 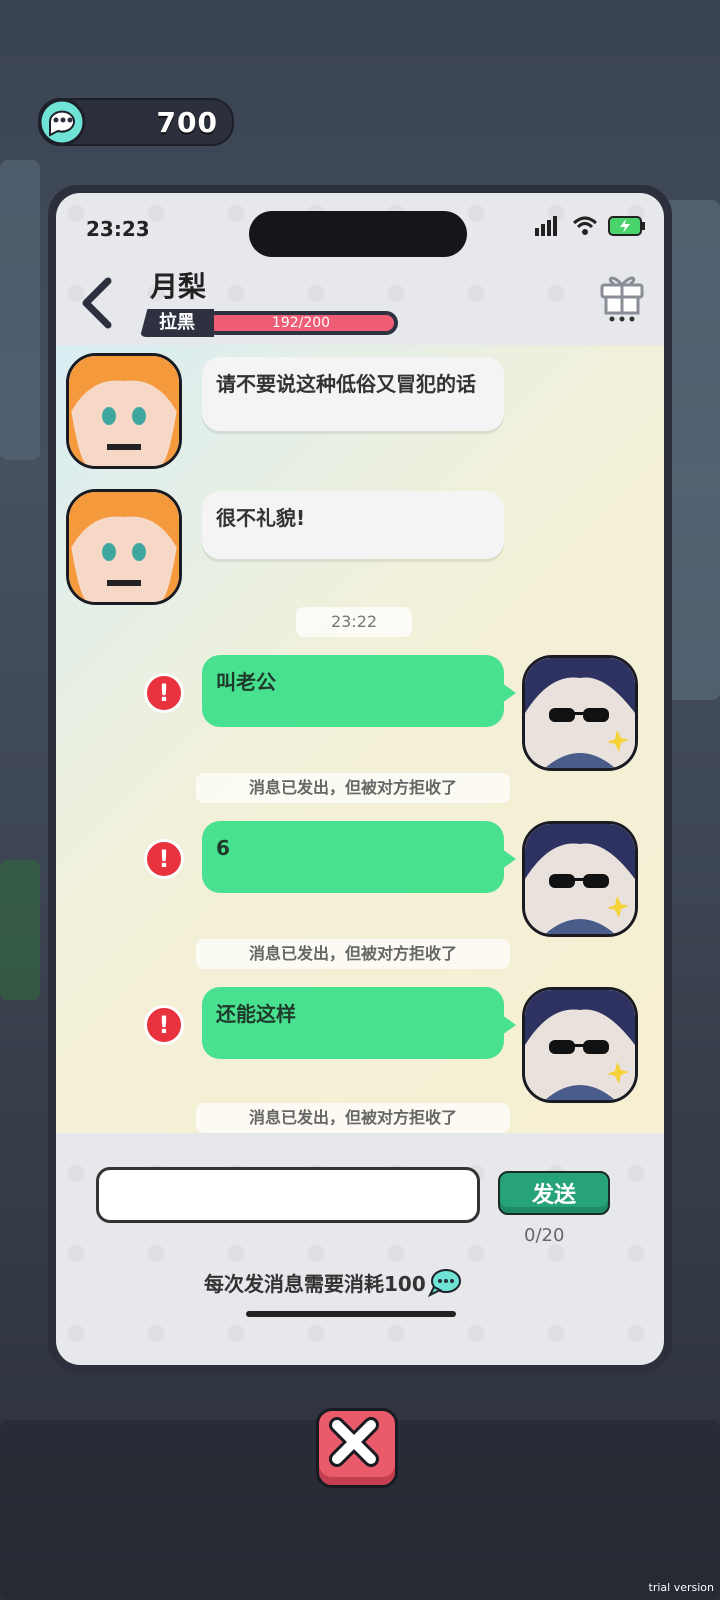 What do you see at coordinates (354, 1442) in the screenshot?
I see `close-icon` at bounding box center [354, 1442].